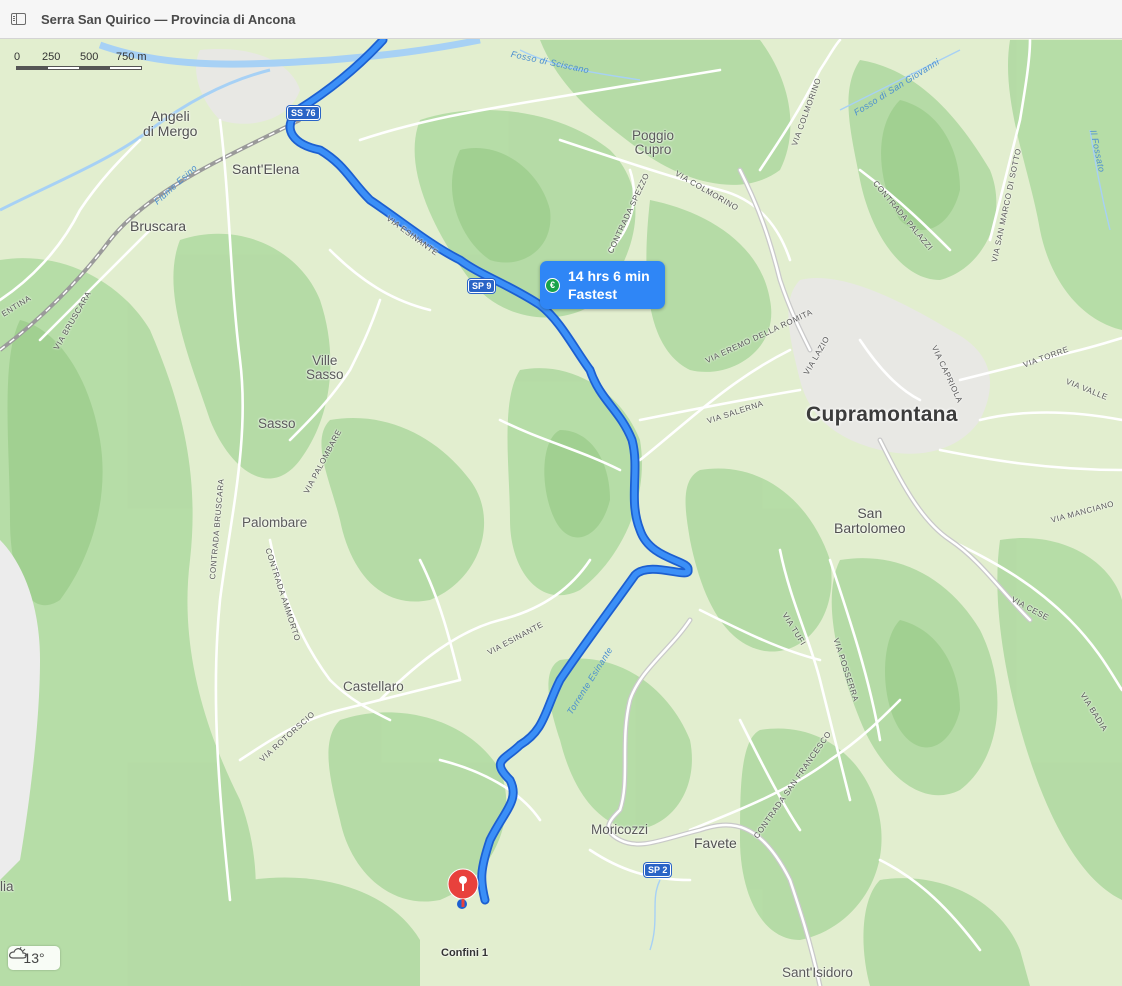 Image resolution: width=1122 pixels, height=986 pixels. Describe the element at coordinates (303, 113) in the screenshot. I see `road-shield-ss76: SS 76` at that location.